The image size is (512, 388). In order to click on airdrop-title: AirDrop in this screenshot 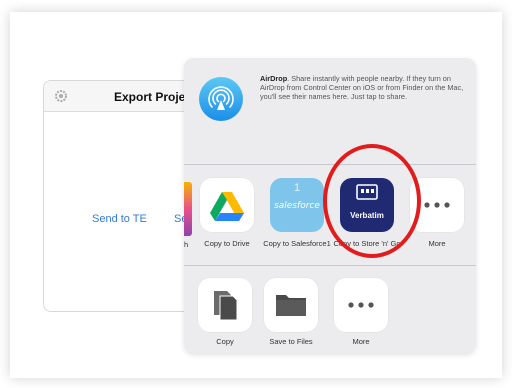, I will do `click(274, 78)`.